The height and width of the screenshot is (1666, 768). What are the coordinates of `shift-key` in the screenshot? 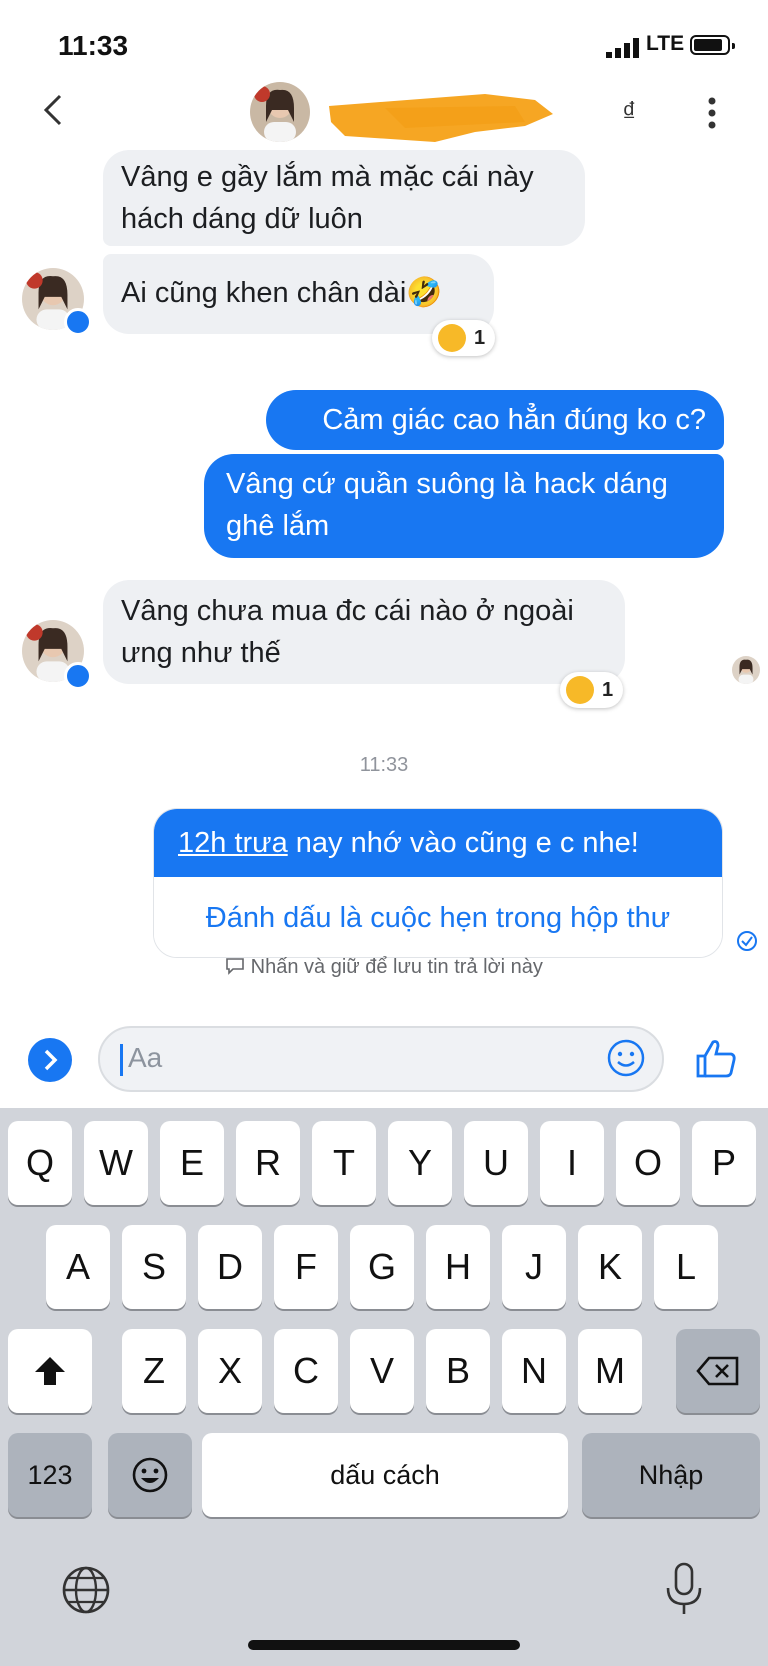 It's located at (50, 1371).